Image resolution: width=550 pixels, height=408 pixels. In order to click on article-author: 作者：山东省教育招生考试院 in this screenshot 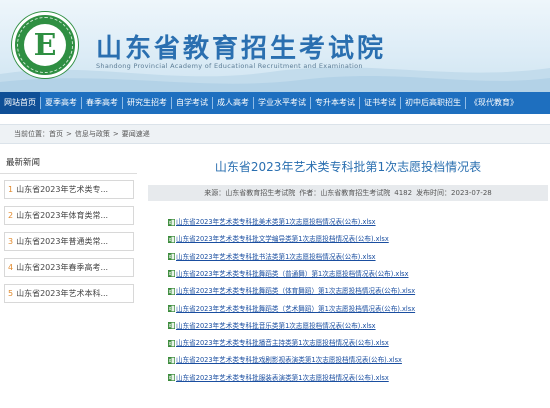, I will do `click(345, 193)`.